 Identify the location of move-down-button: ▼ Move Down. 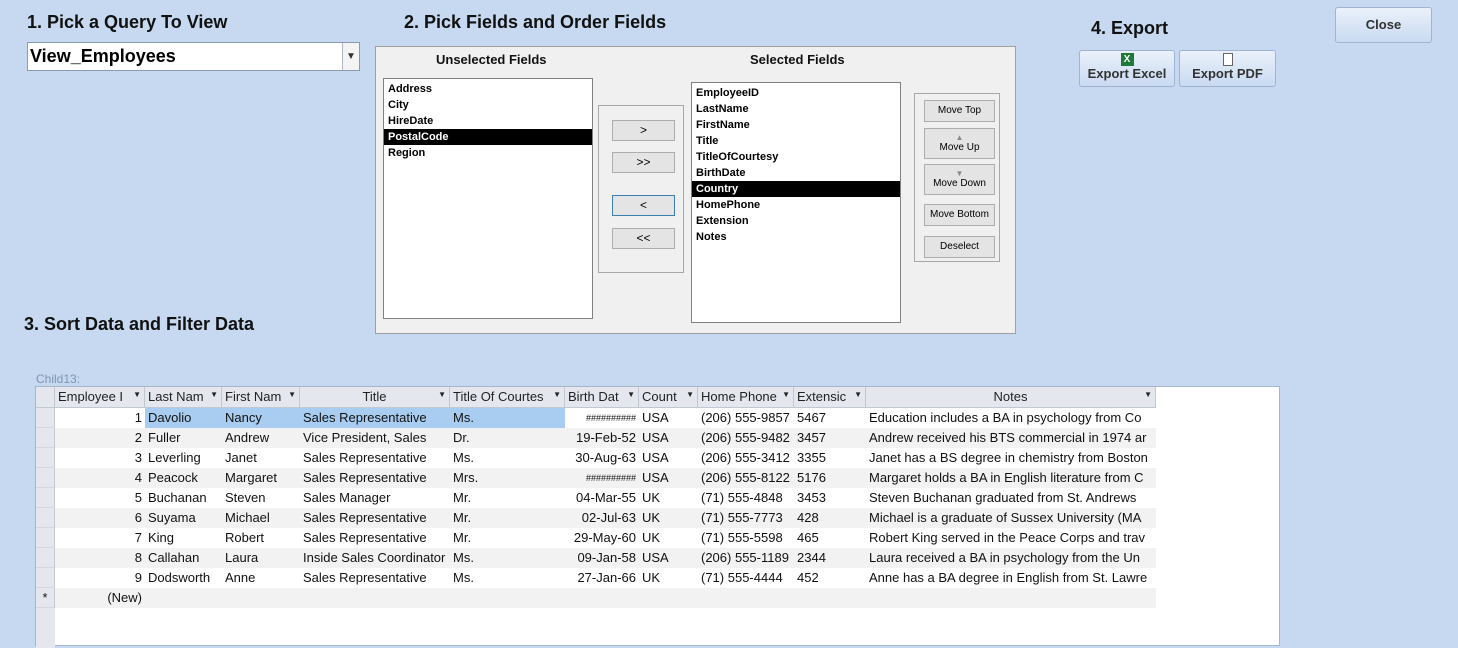
(959, 179).